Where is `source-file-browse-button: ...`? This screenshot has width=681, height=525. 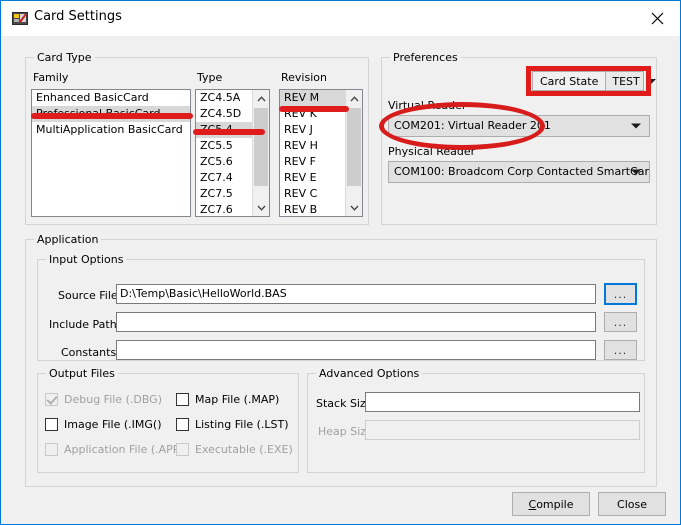
source-file-browse-button: ... is located at coordinates (620, 294).